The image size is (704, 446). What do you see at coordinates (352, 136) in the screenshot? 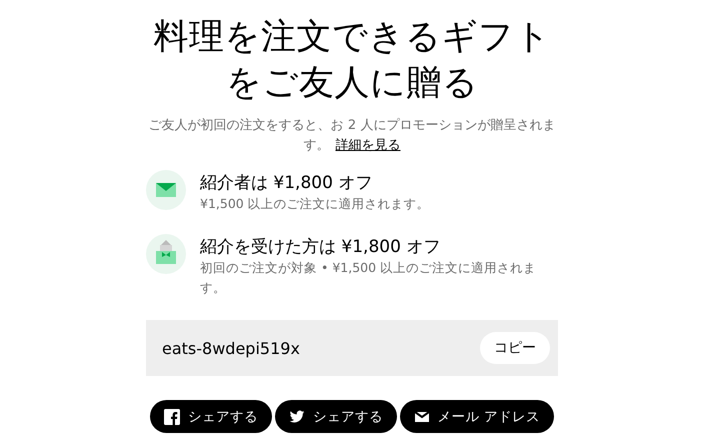
I see `description: ご友人が初回の注文をすると、お 2 人にプロモーションが贈呈されます。 詳細を見る` at bounding box center [352, 136].